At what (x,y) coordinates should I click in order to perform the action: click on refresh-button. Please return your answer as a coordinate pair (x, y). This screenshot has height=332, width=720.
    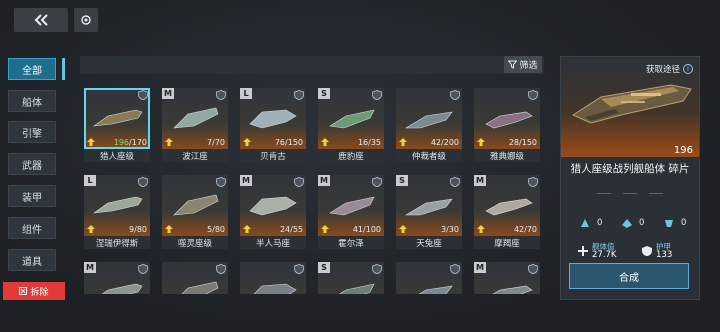
    Looking at the image, I should click on (86, 20).